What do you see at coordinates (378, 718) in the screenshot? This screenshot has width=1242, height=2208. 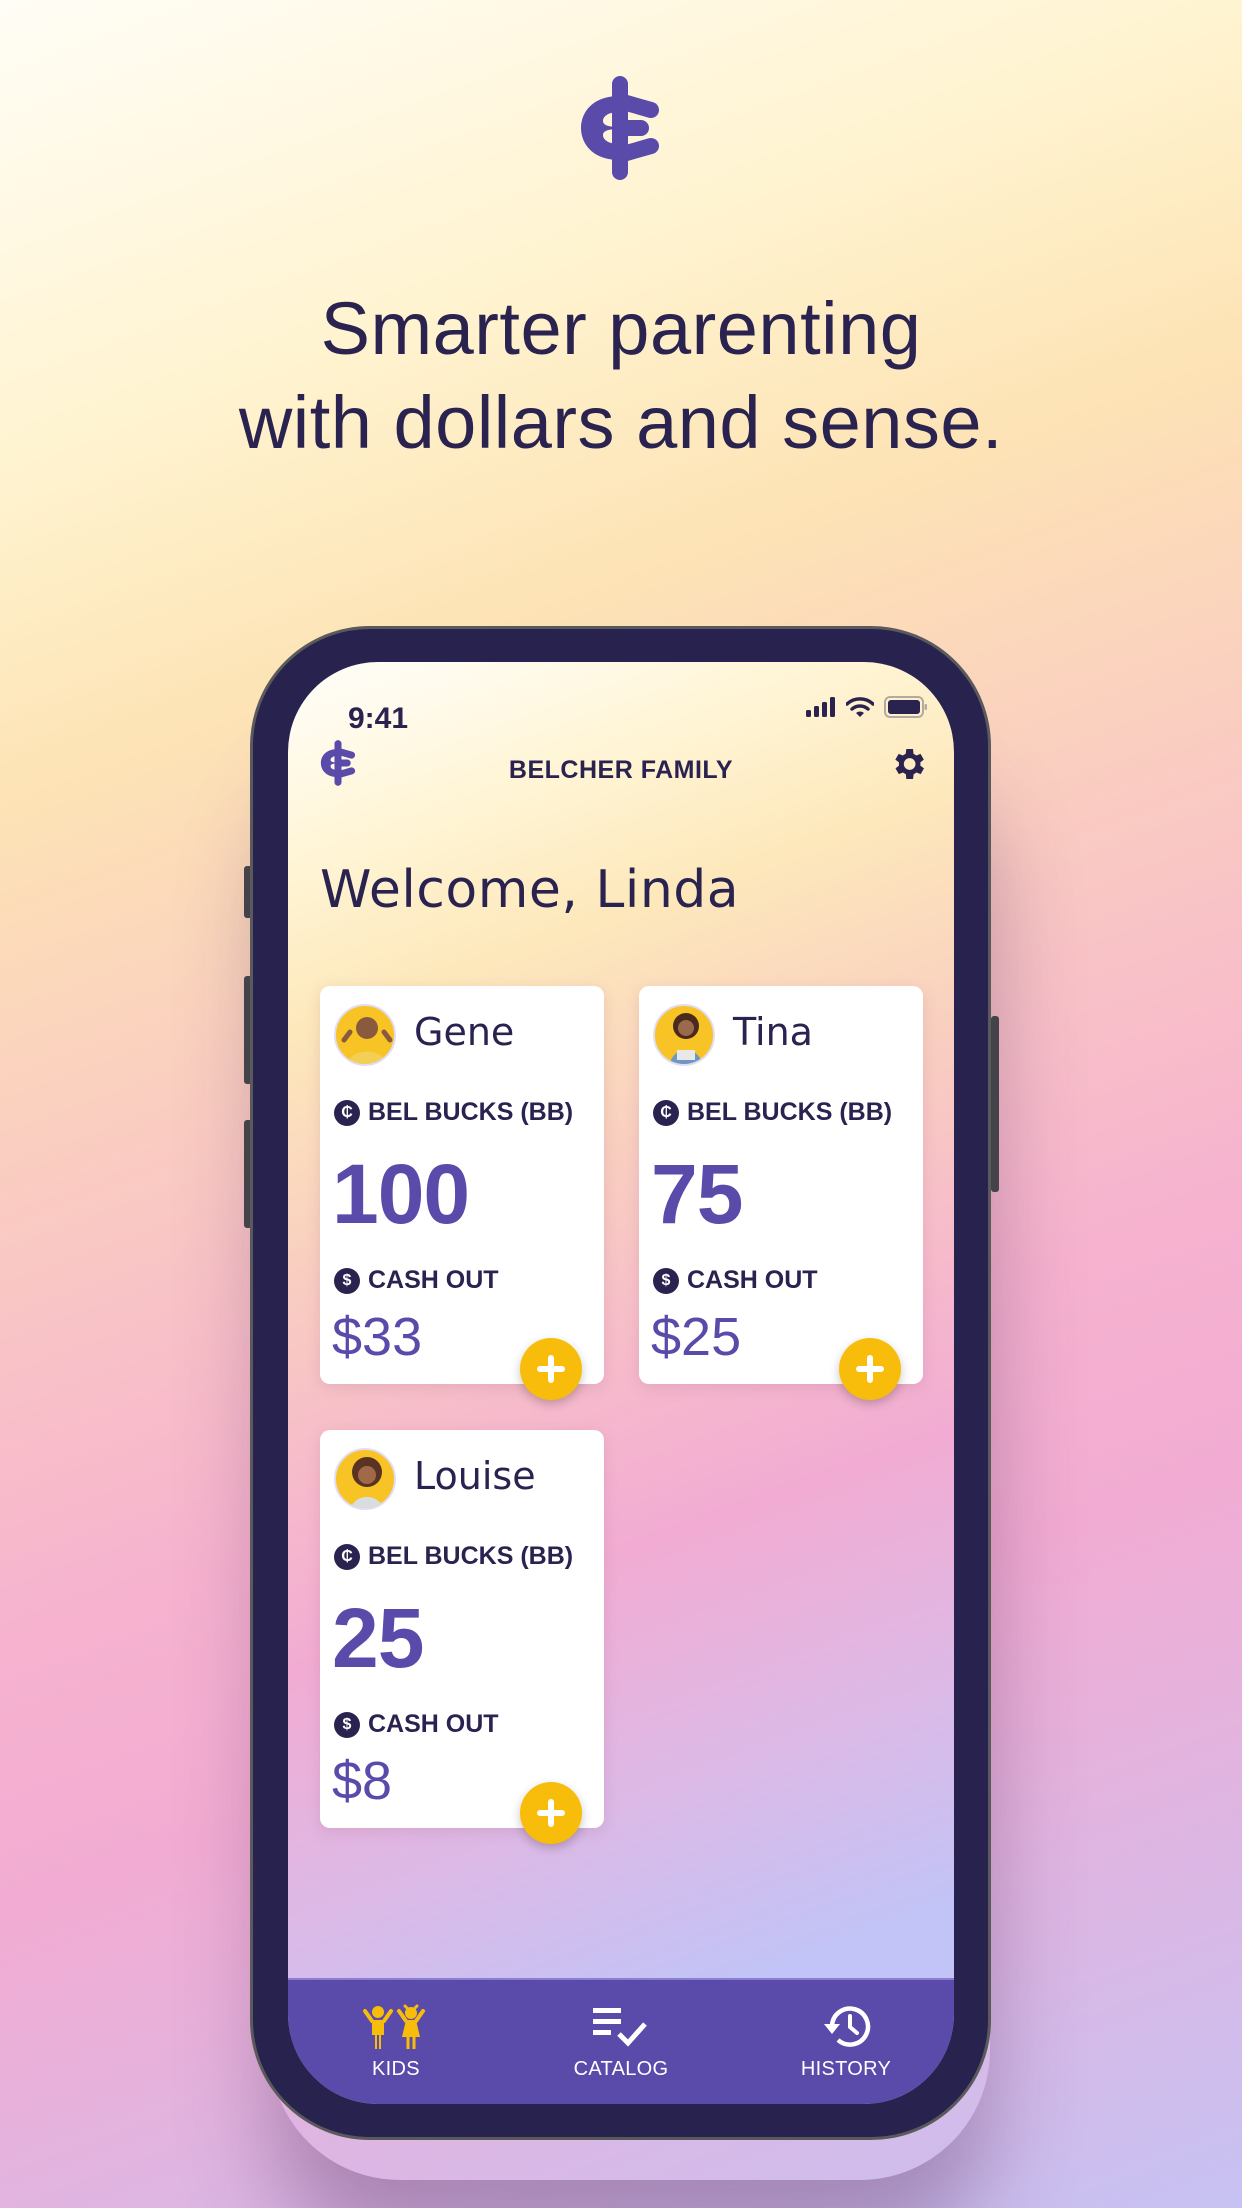 I see `status-time: 9:41` at bounding box center [378, 718].